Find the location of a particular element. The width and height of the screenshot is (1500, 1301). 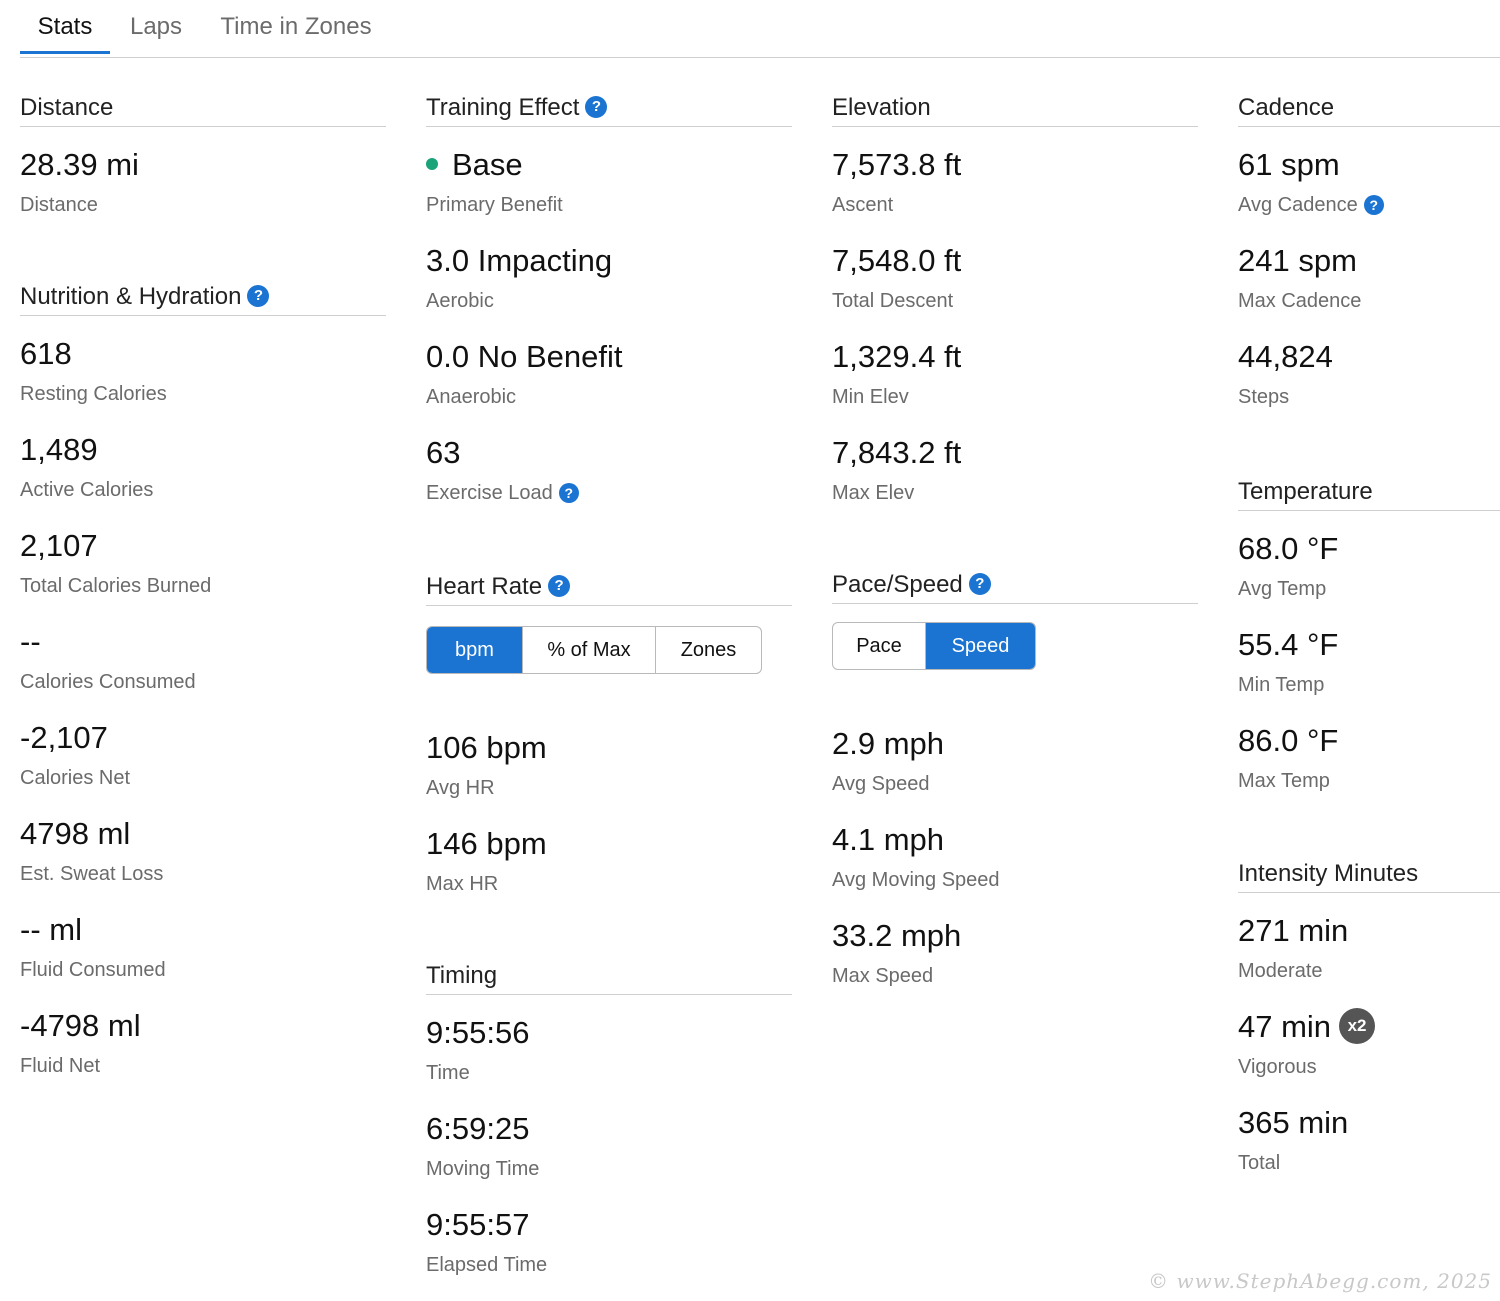

stat-label: Calories Consumed is located at coordinates (108, 682).